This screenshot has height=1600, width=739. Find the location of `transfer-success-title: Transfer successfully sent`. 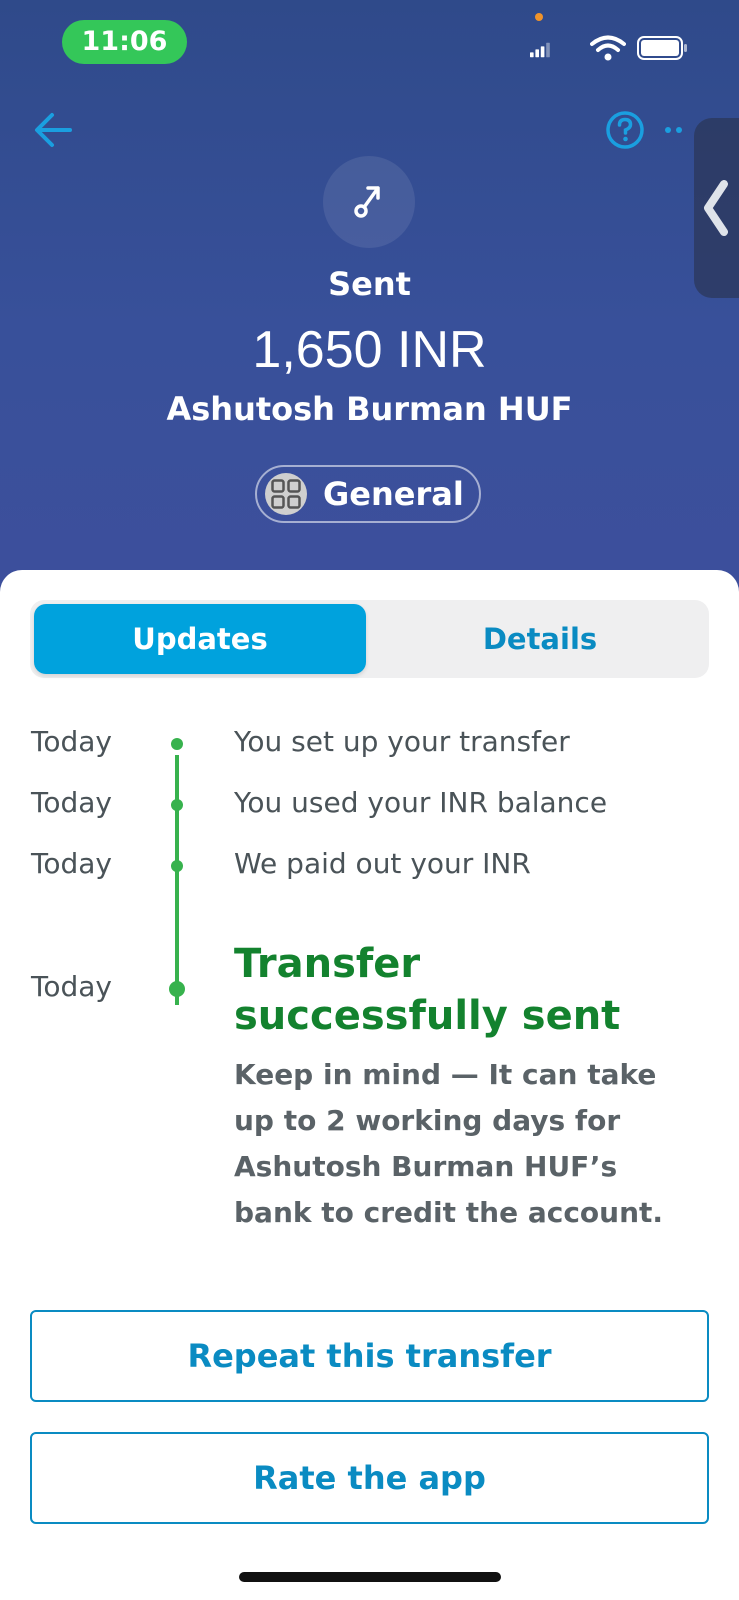

transfer-success-title: Transfer successfully sent is located at coordinates (427, 990).